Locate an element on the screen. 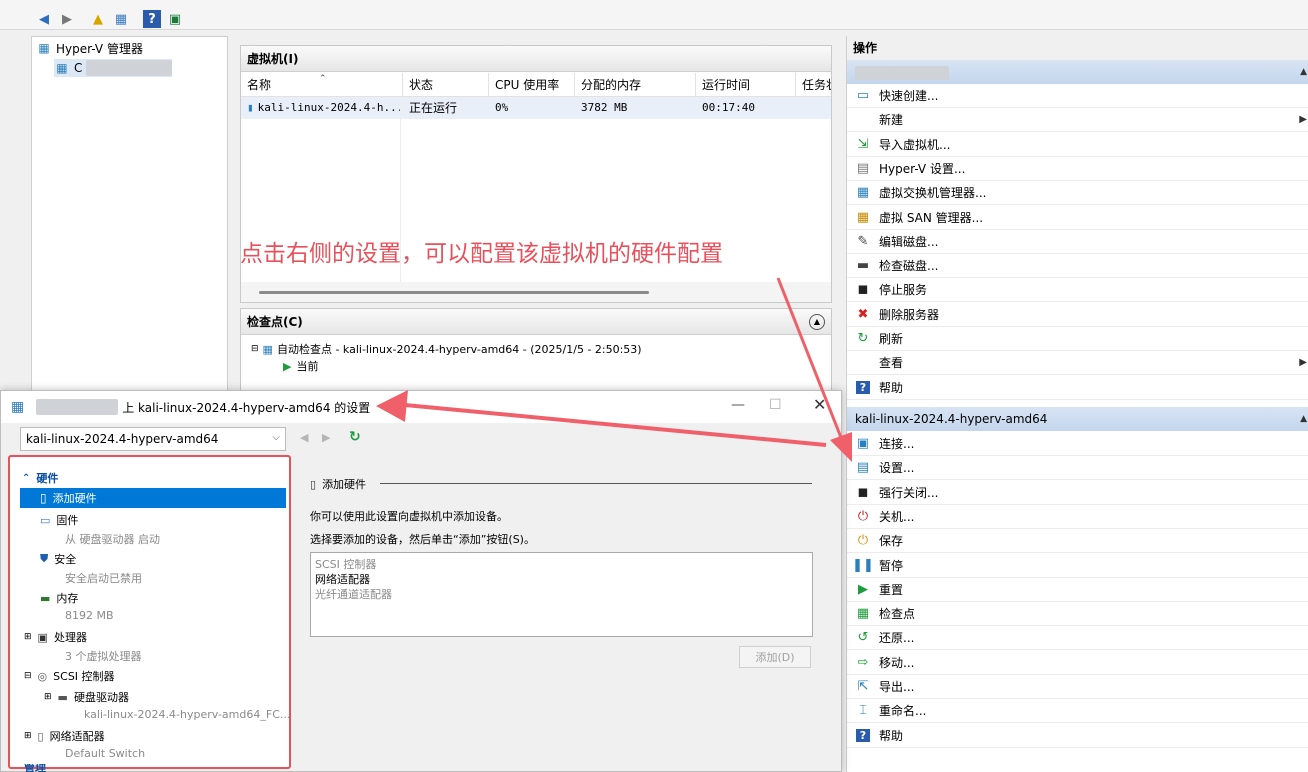  column-header: 状态 is located at coordinates (446, 85).